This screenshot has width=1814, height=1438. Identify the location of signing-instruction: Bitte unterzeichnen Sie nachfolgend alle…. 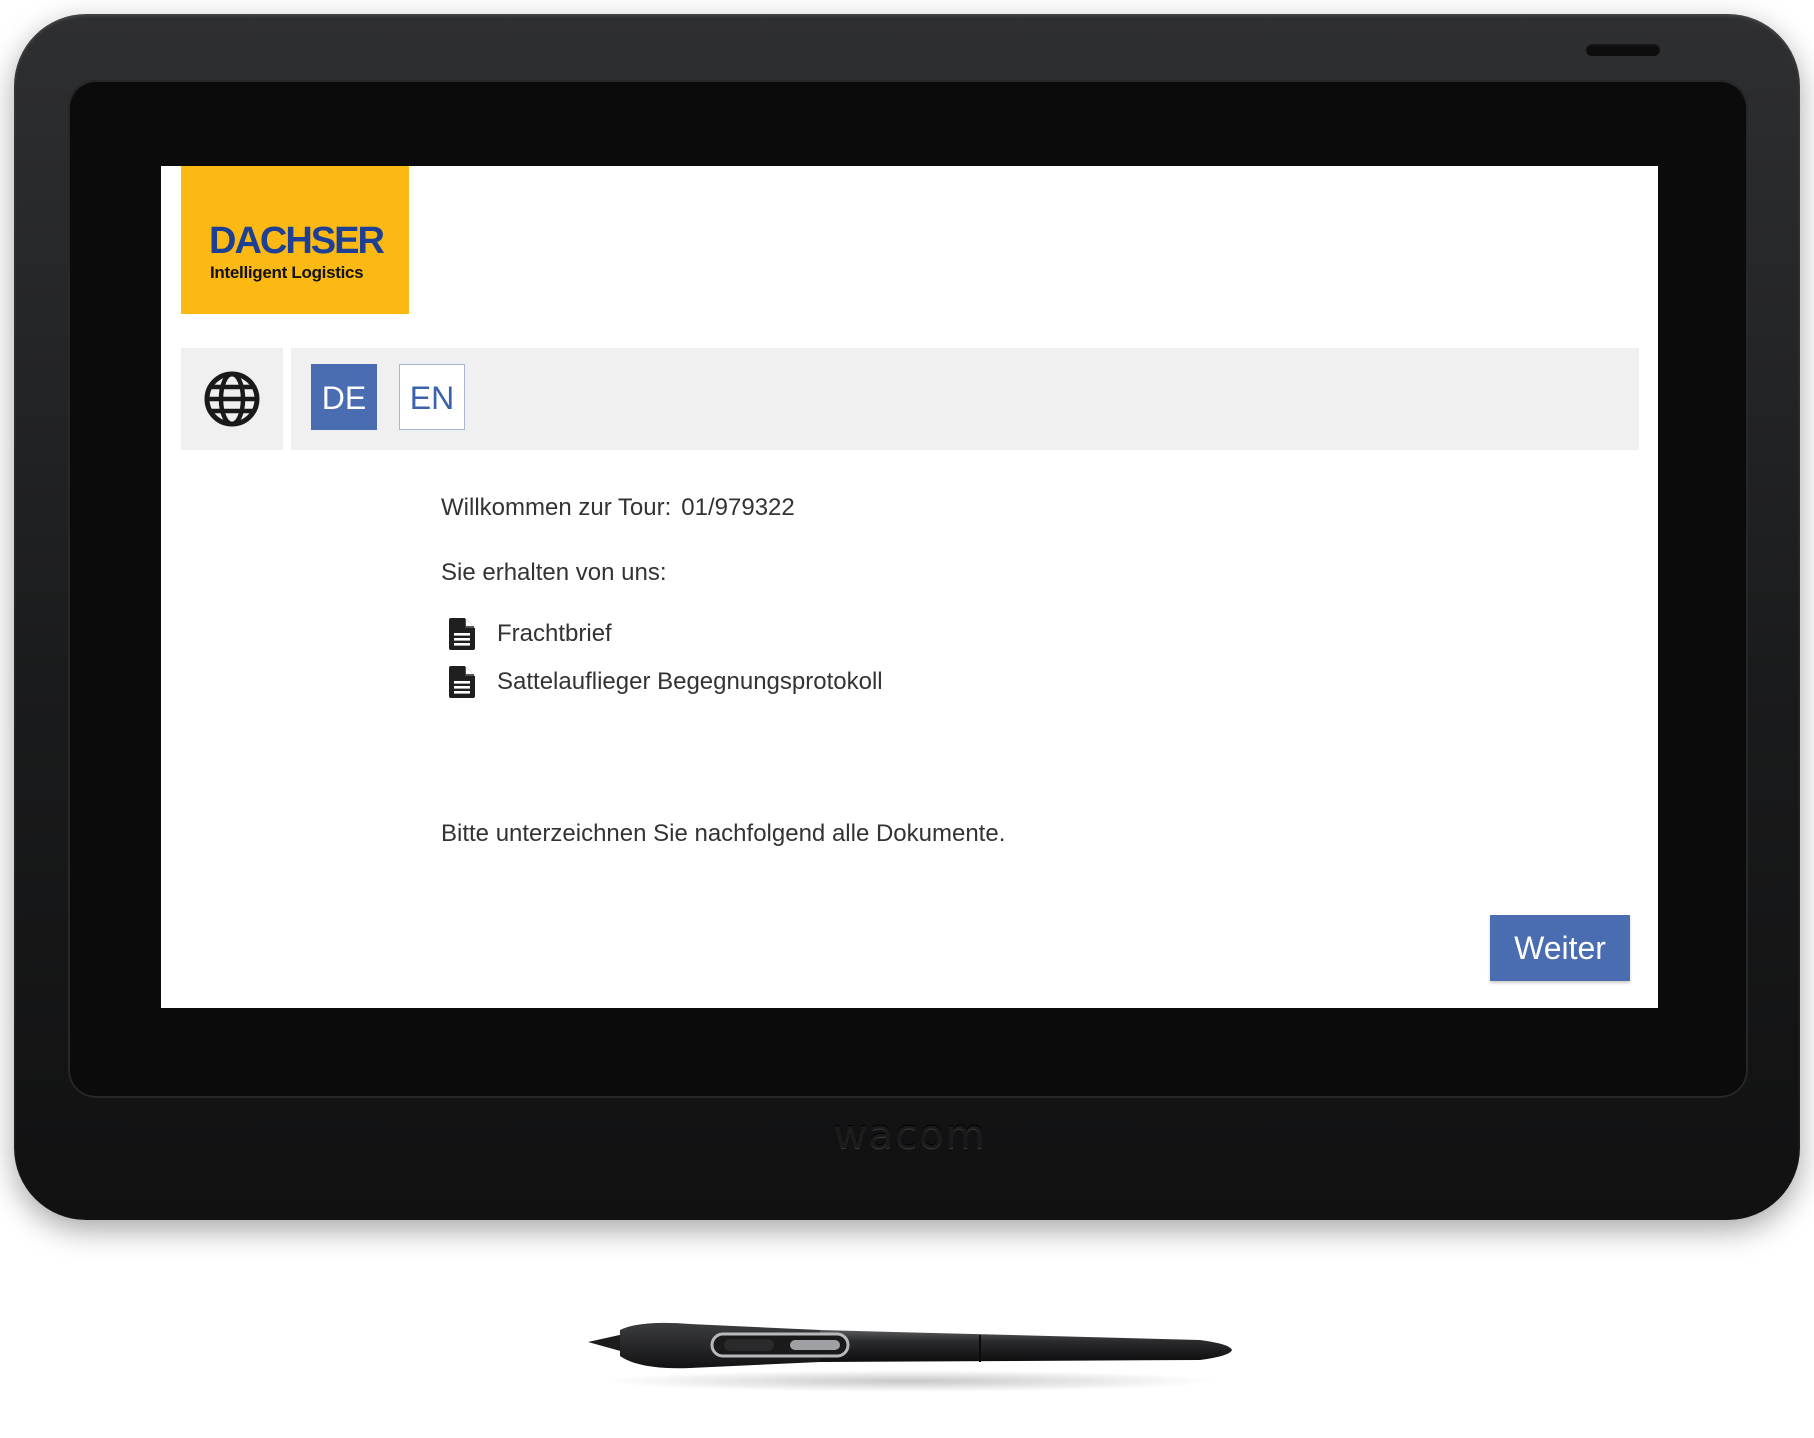
(723, 833).